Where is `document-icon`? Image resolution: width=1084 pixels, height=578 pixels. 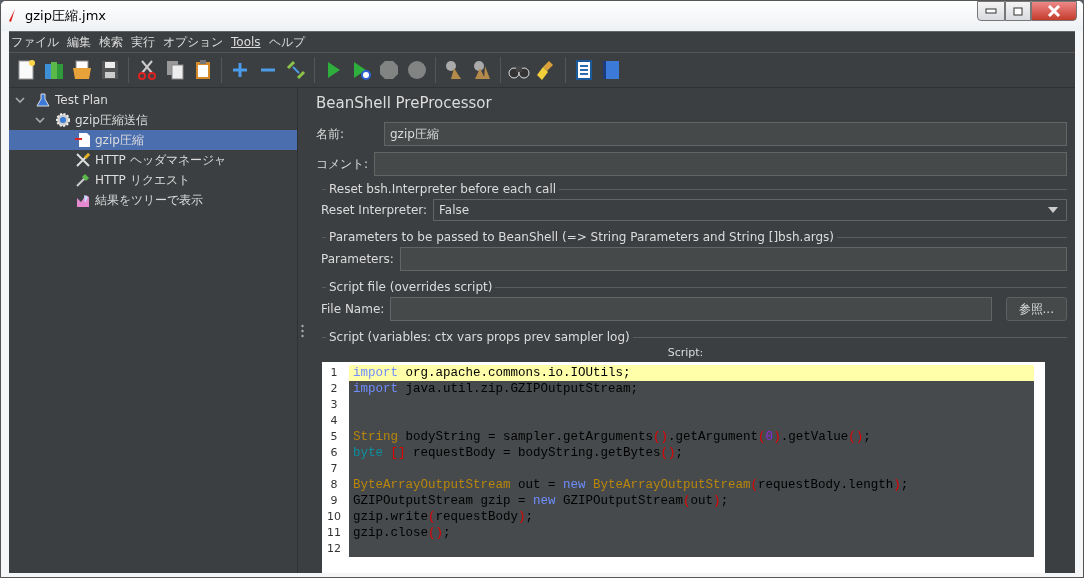
document-icon is located at coordinates (83, 140).